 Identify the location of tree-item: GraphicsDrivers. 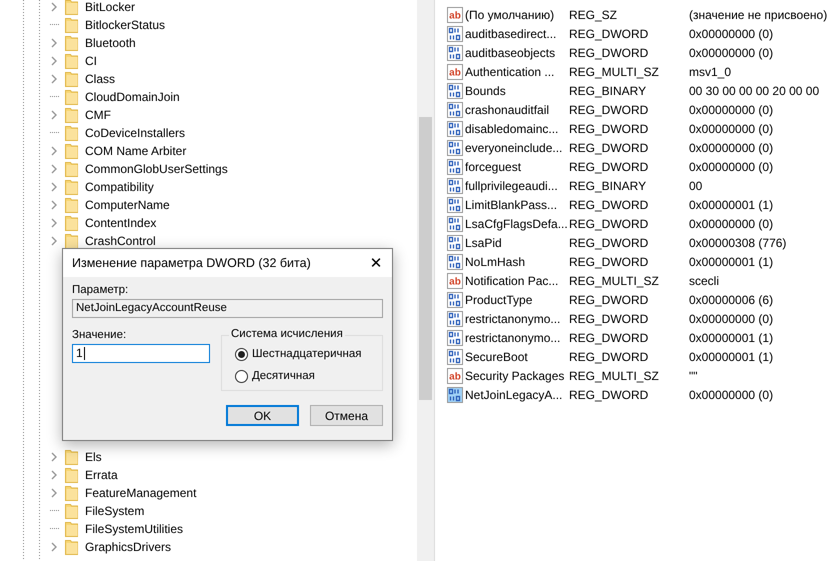
(128, 547).